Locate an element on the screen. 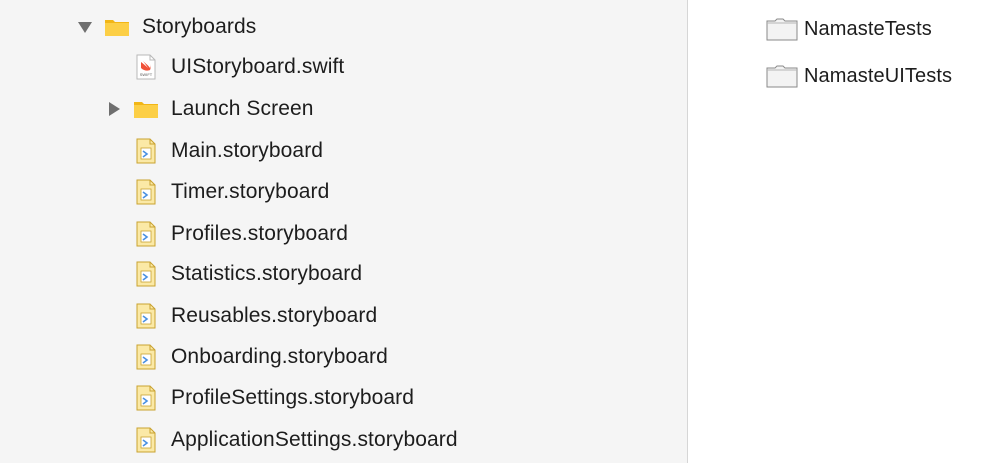  nav-item-label: Onboarding.storyboard is located at coordinates (279, 356).